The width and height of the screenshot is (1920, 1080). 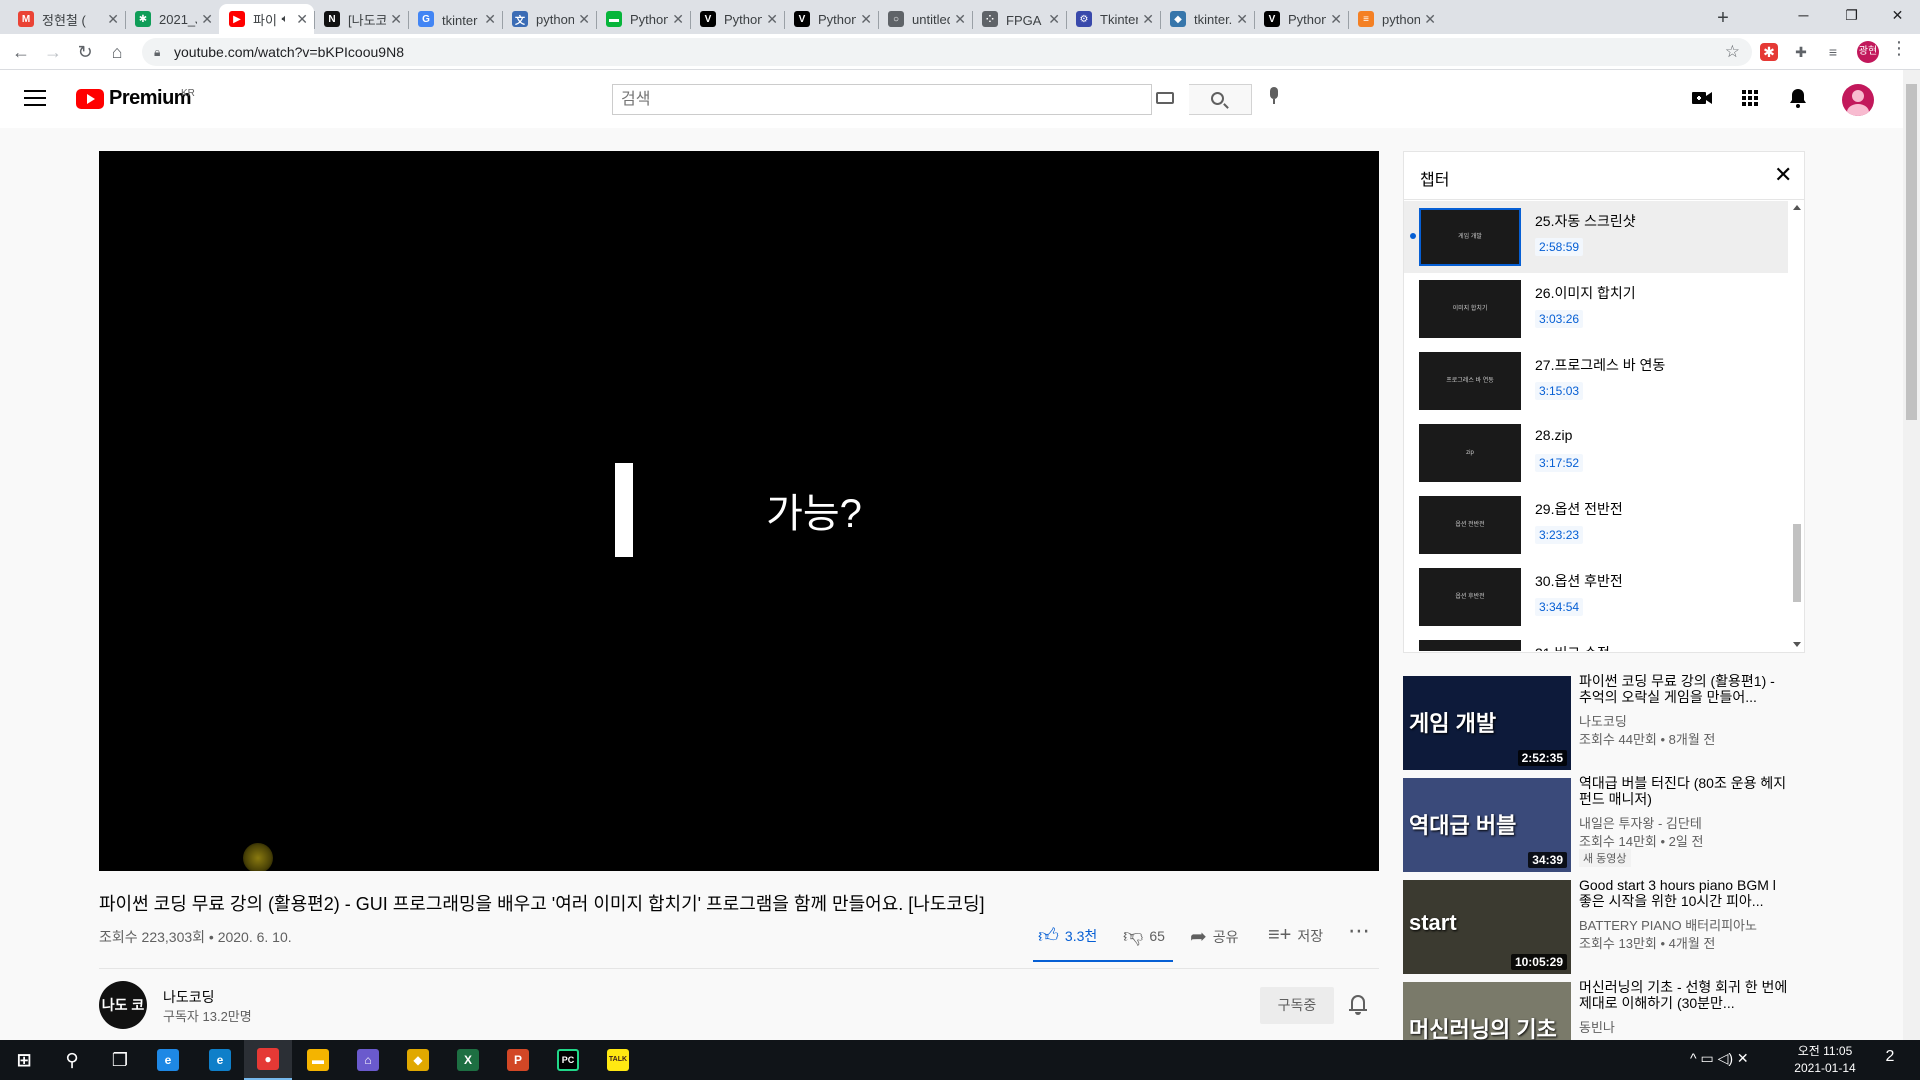 What do you see at coordinates (947, 52) in the screenshot?
I see `address-bar: 🔒︎ youtube.com/watch?v=bKPIcoou9N8 ☆` at bounding box center [947, 52].